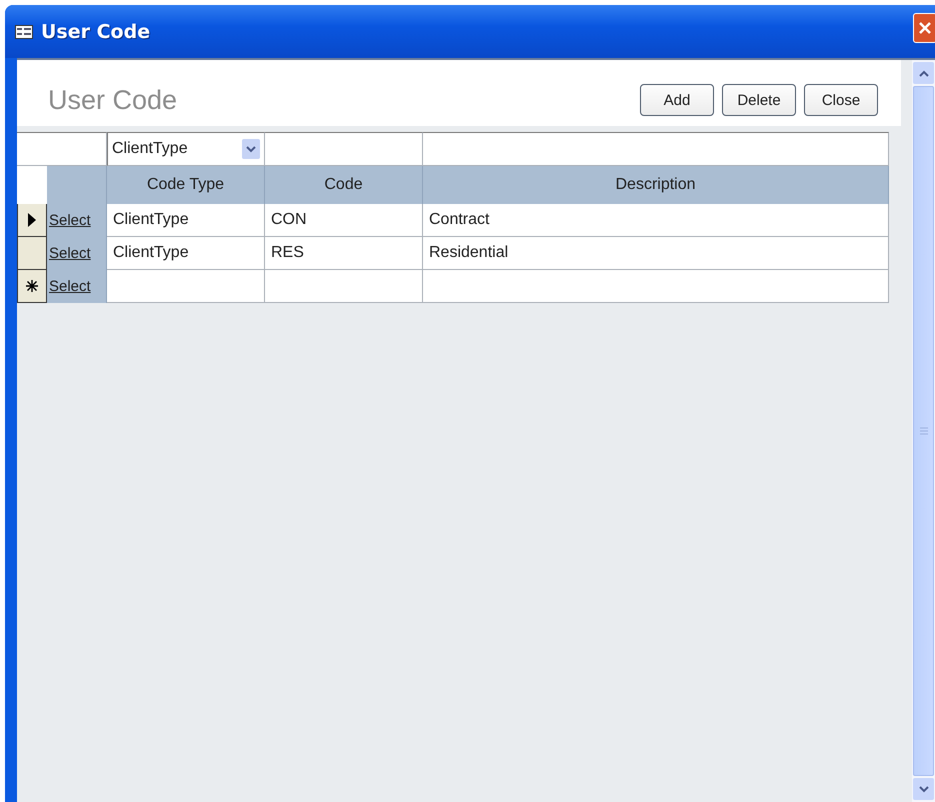 The height and width of the screenshot is (802, 935). I want to click on table-cell: Contract, so click(656, 220).